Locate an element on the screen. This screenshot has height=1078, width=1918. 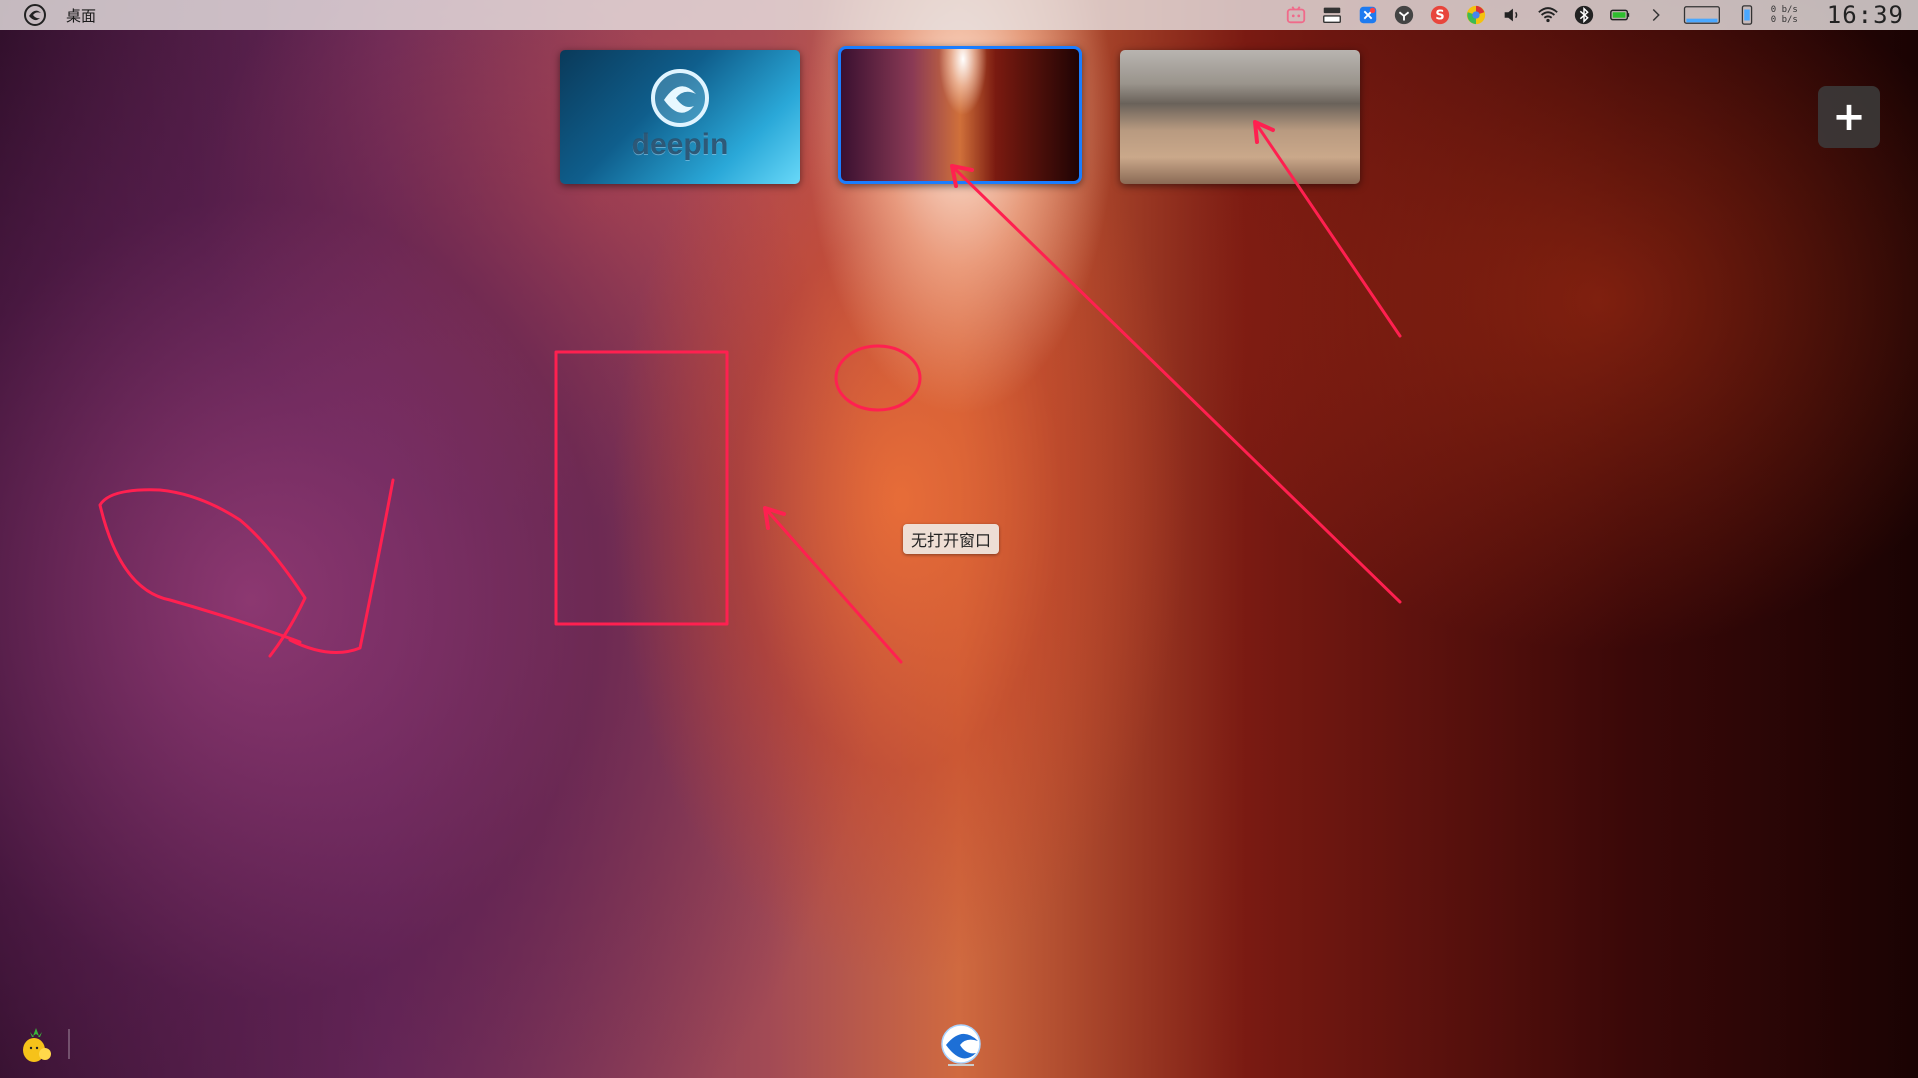
no-window-tooltip: 无打开窗口 is located at coordinates (951, 539).